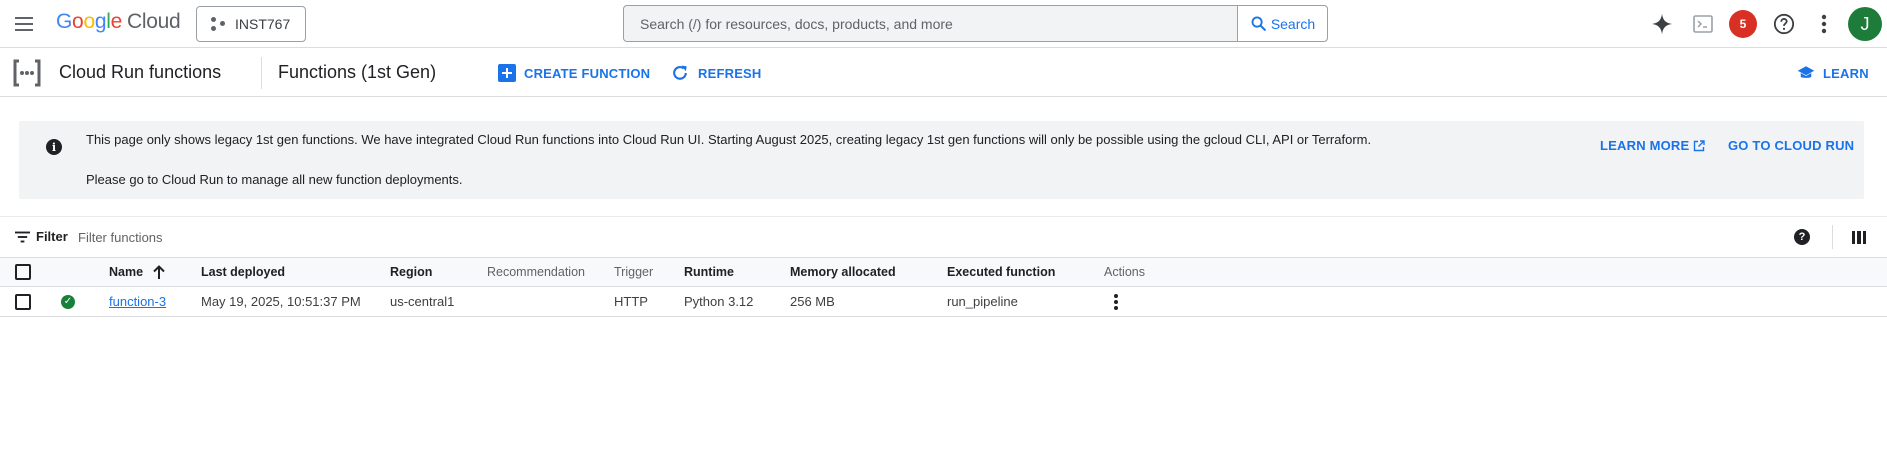 The width and height of the screenshot is (1887, 472). I want to click on add-box-icon, so click(507, 73).